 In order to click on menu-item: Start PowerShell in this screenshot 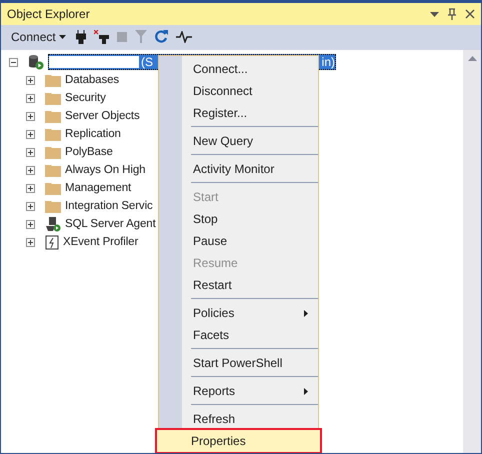, I will do `click(238, 363)`.